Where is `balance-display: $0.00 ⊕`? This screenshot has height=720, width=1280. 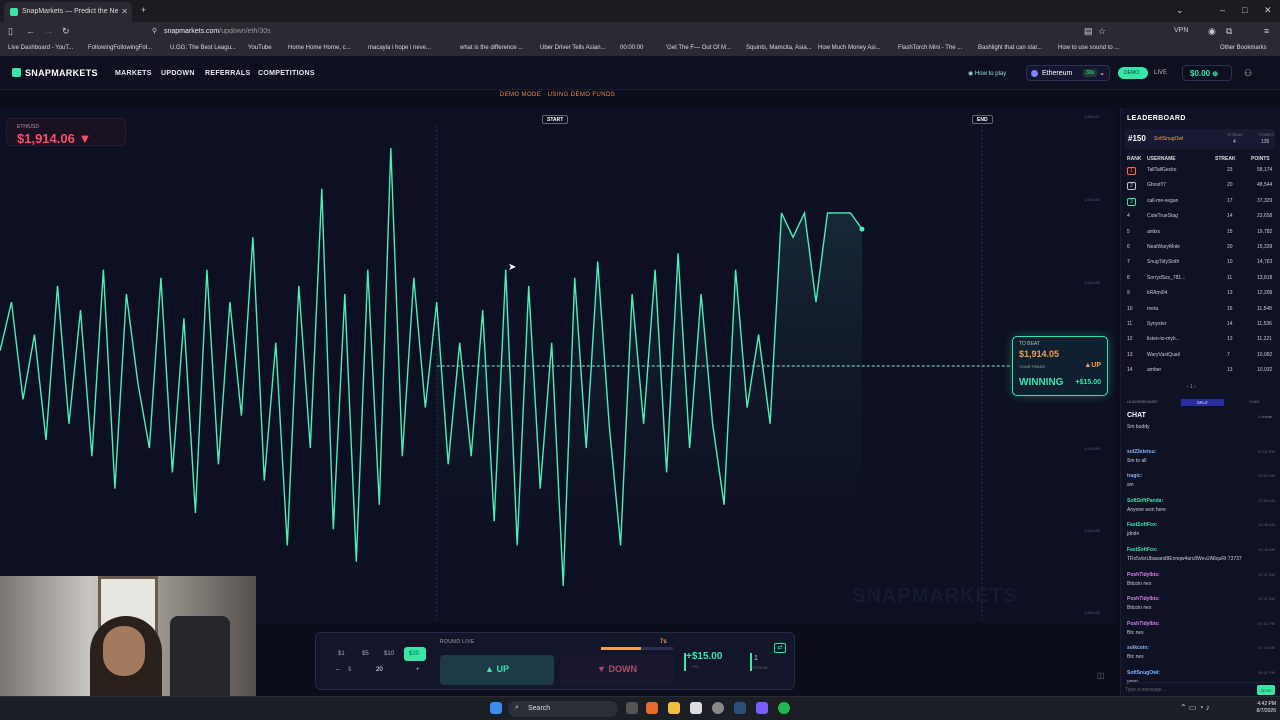 balance-display: $0.00 ⊕ is located at coordinates (1207, 73).